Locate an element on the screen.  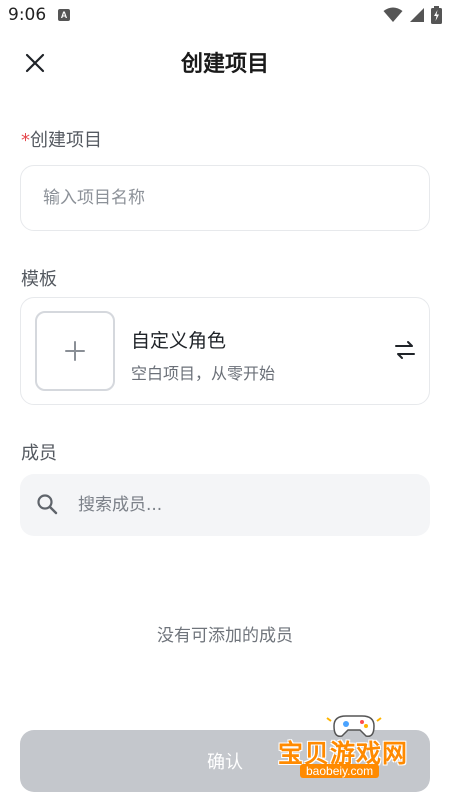
status-bar: 9:06 A is located at coordinates (225, 16).